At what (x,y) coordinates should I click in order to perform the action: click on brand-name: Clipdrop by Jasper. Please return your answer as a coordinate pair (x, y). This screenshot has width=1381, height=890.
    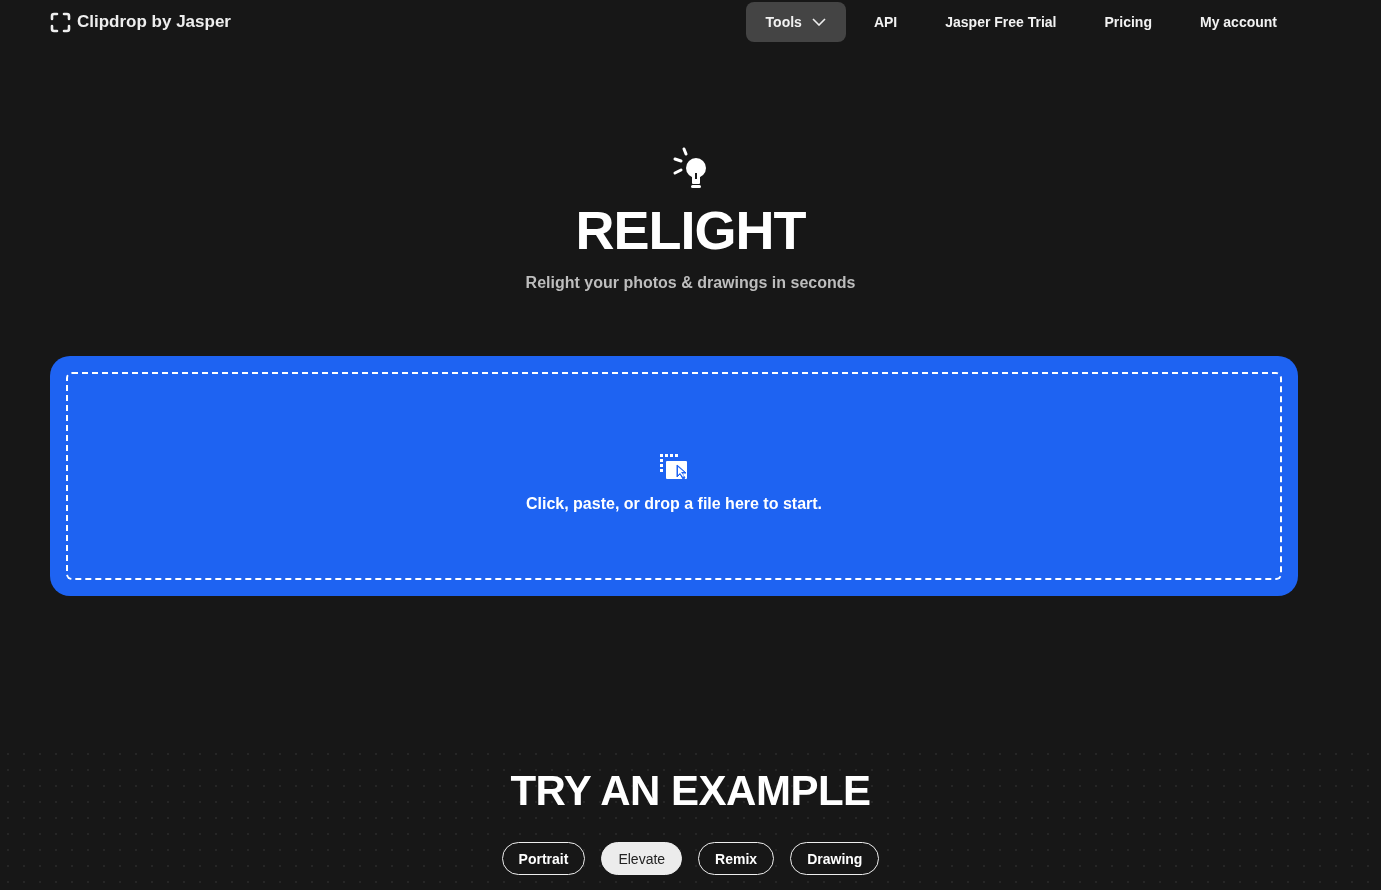
    Looking at the image, I should click on (154, 22).